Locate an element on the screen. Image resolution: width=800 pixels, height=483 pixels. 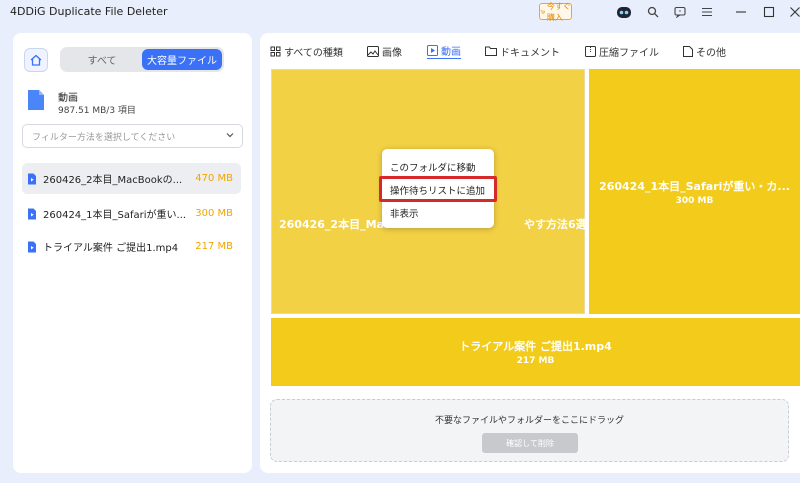
menu-item-move-to-folder: このフォルダに移動 is located at coordinates (433, 167).